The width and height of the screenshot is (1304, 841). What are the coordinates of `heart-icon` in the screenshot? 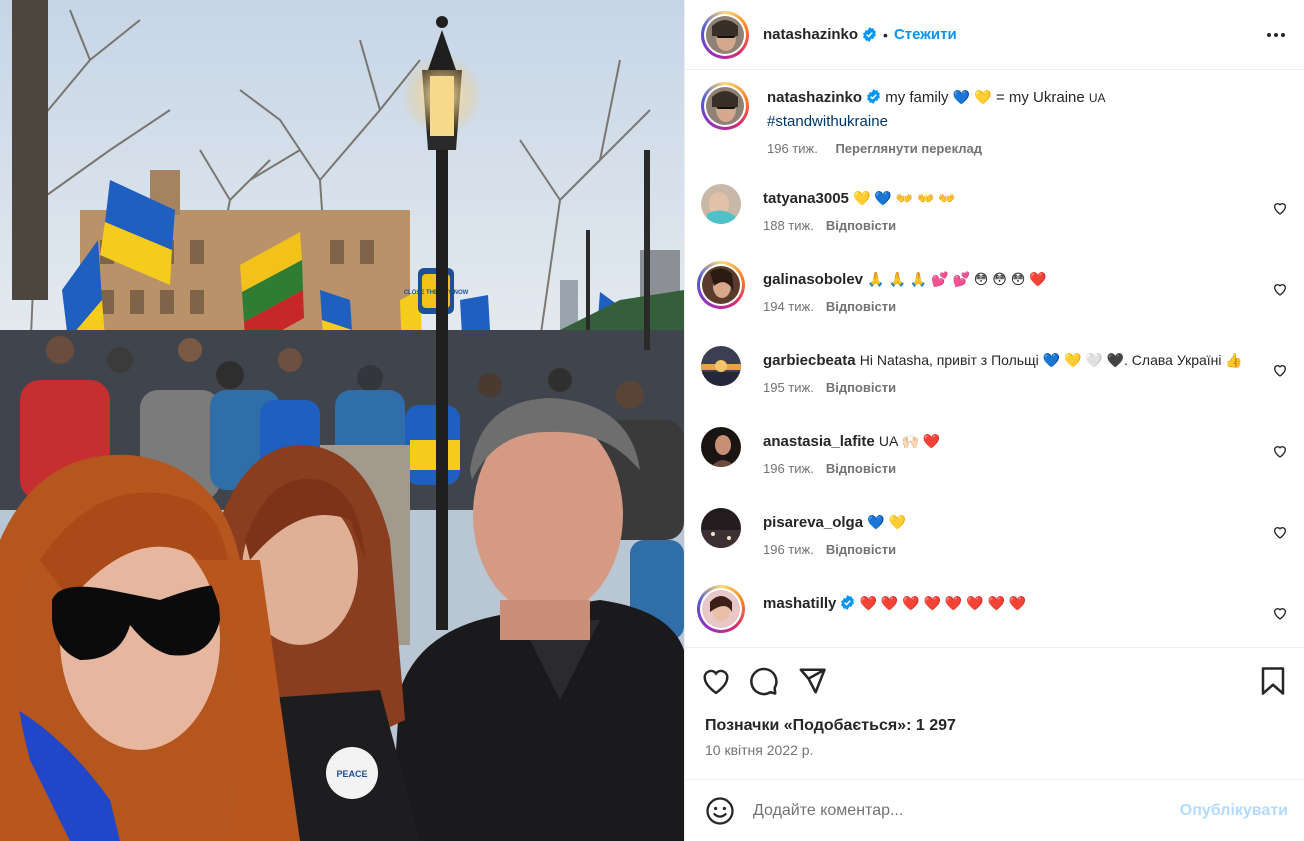 It's located at (716, 681).